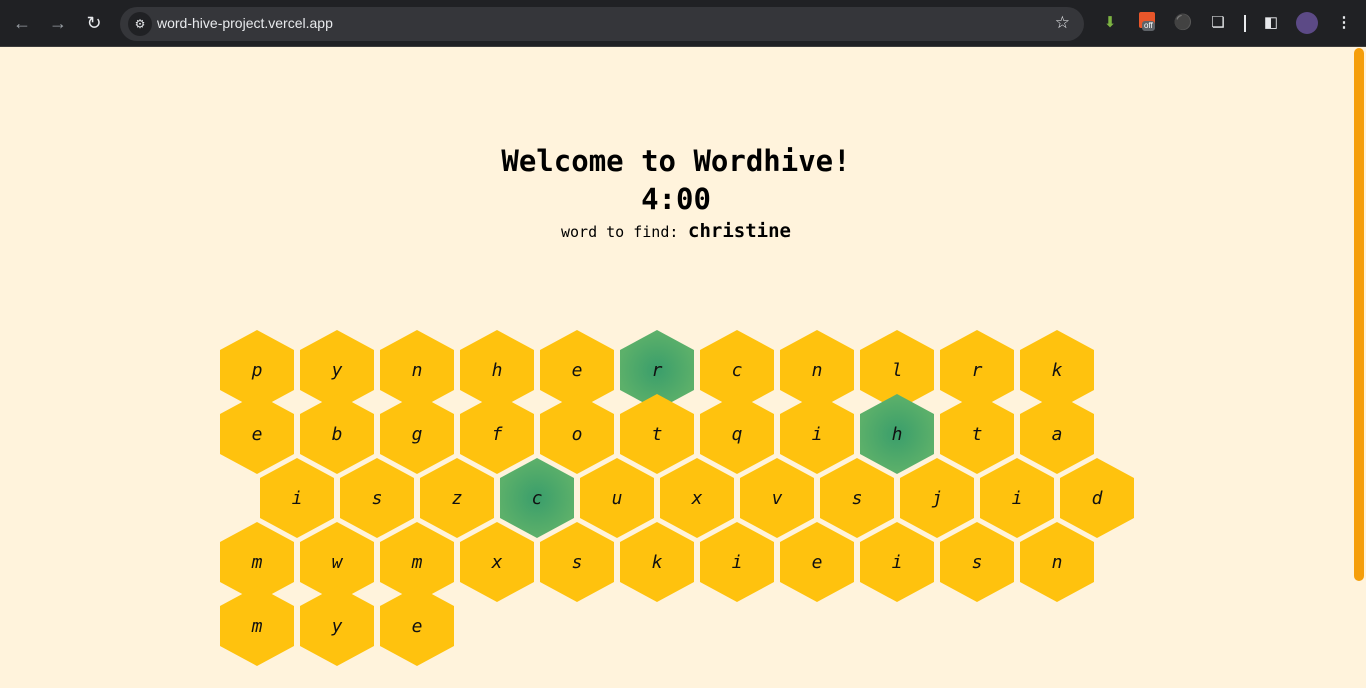  I want to click on toolbar-divider, so click(1245, 23).